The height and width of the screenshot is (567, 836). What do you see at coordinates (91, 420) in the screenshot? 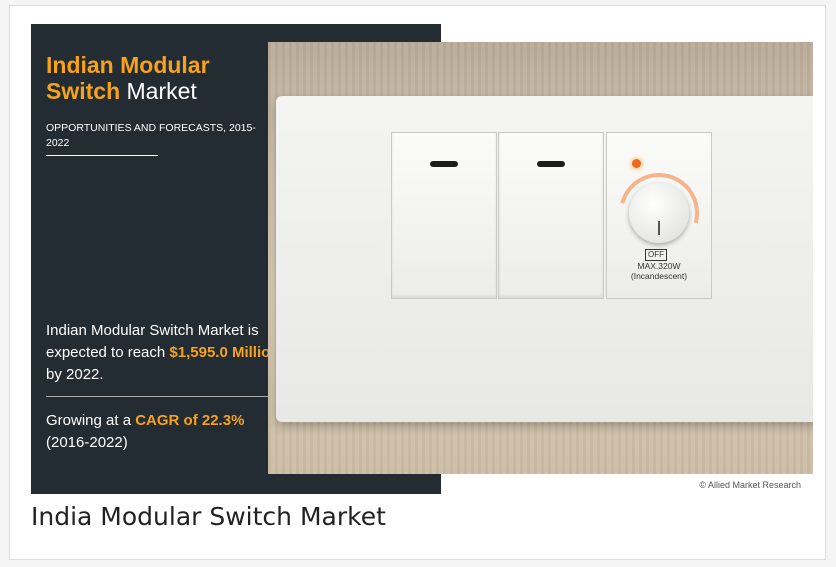
I see `cagr-text: Growing at a` at bounding box center [91, 420].